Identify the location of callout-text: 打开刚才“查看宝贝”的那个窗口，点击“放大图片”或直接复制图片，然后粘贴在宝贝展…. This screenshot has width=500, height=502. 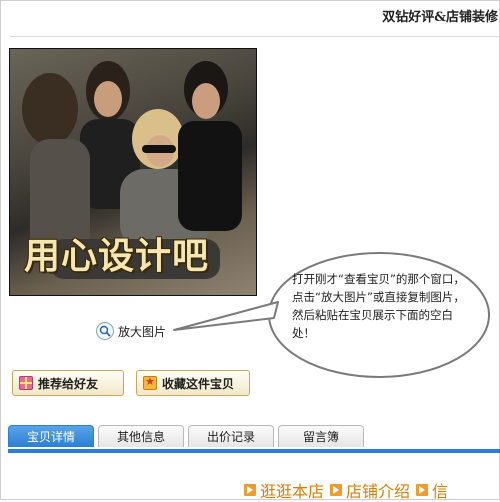
(378, 306).